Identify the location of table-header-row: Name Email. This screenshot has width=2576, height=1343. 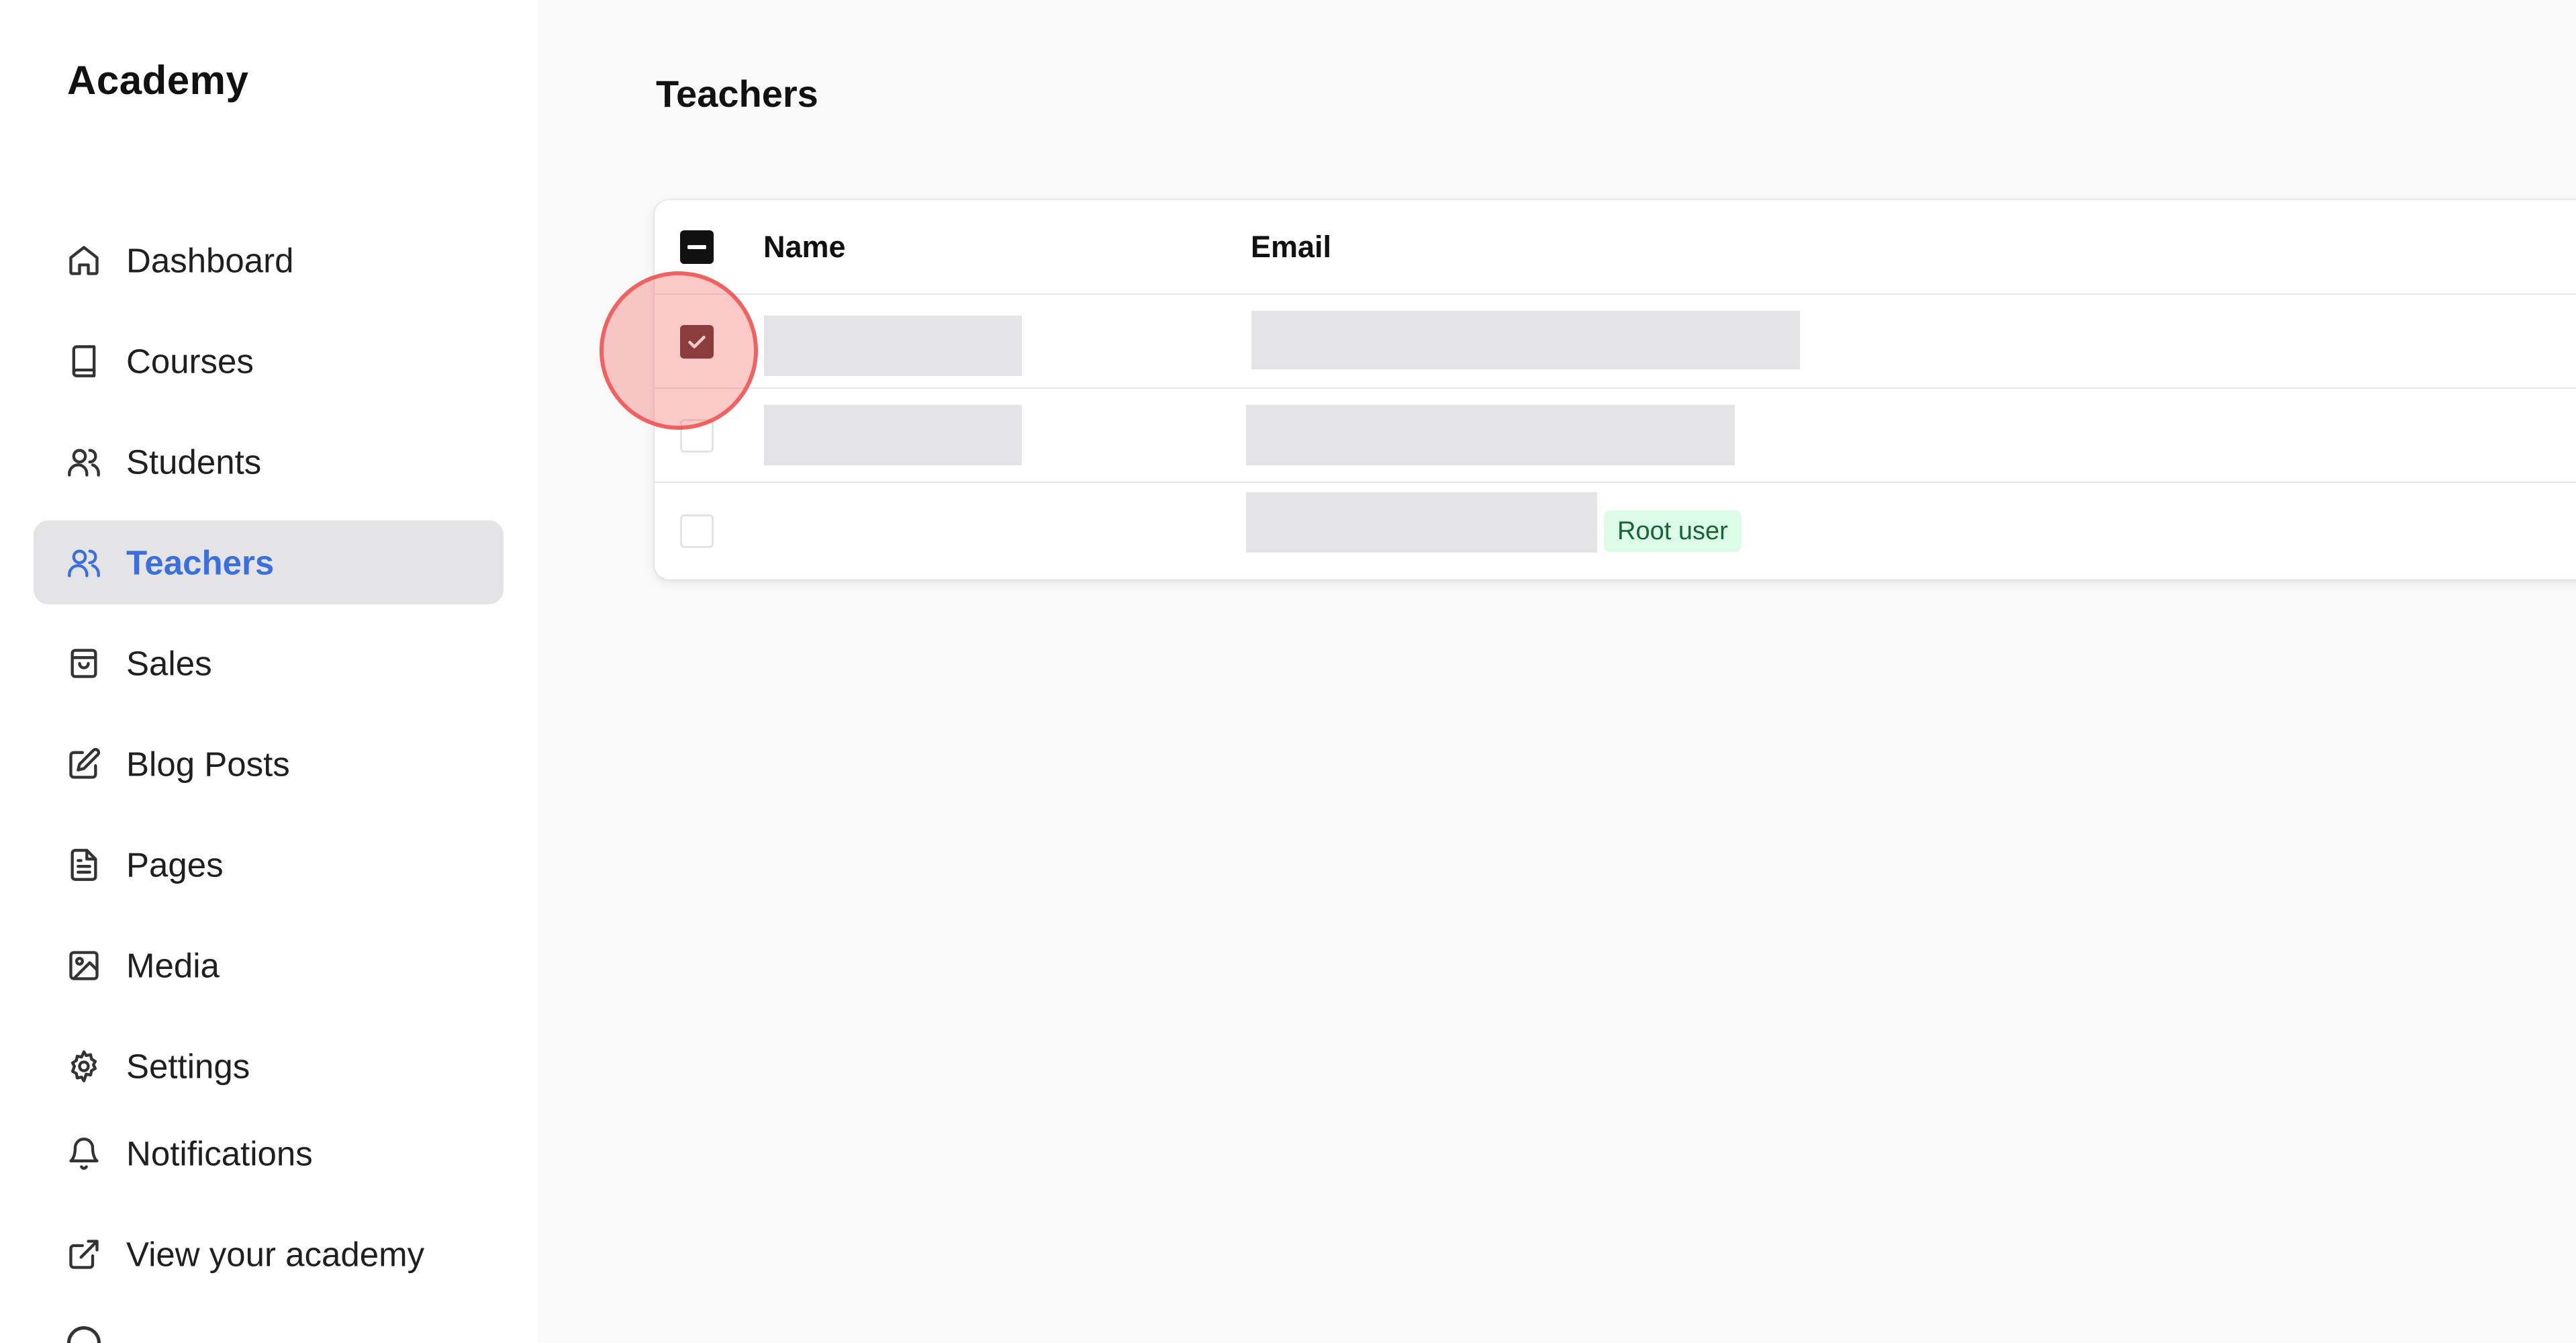
(1615, 247).